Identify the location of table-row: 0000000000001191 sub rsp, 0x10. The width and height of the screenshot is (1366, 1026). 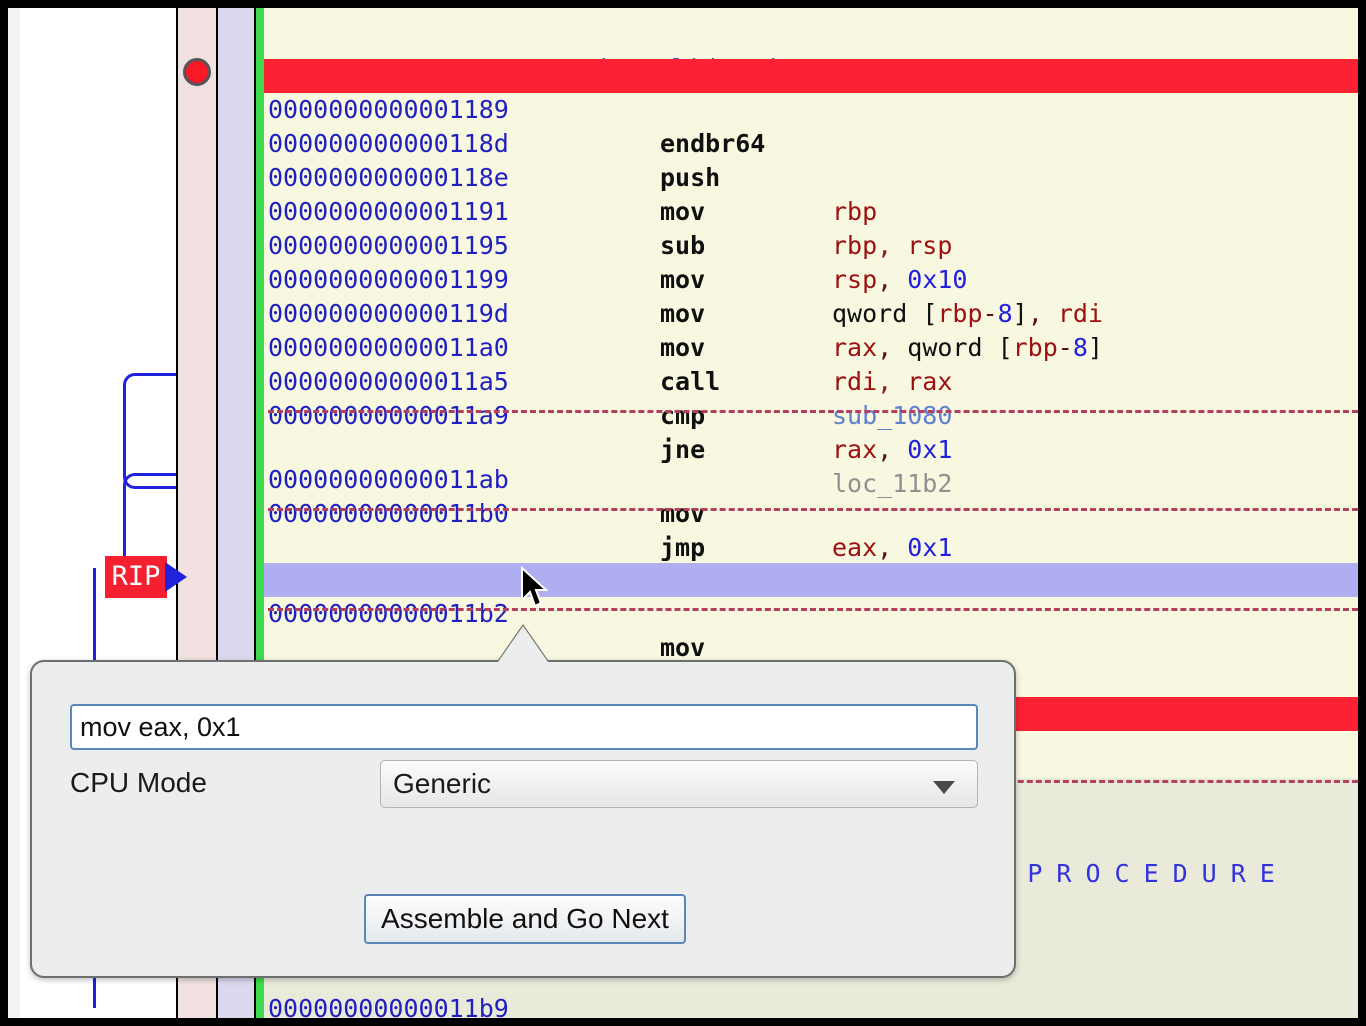
(811, 227).